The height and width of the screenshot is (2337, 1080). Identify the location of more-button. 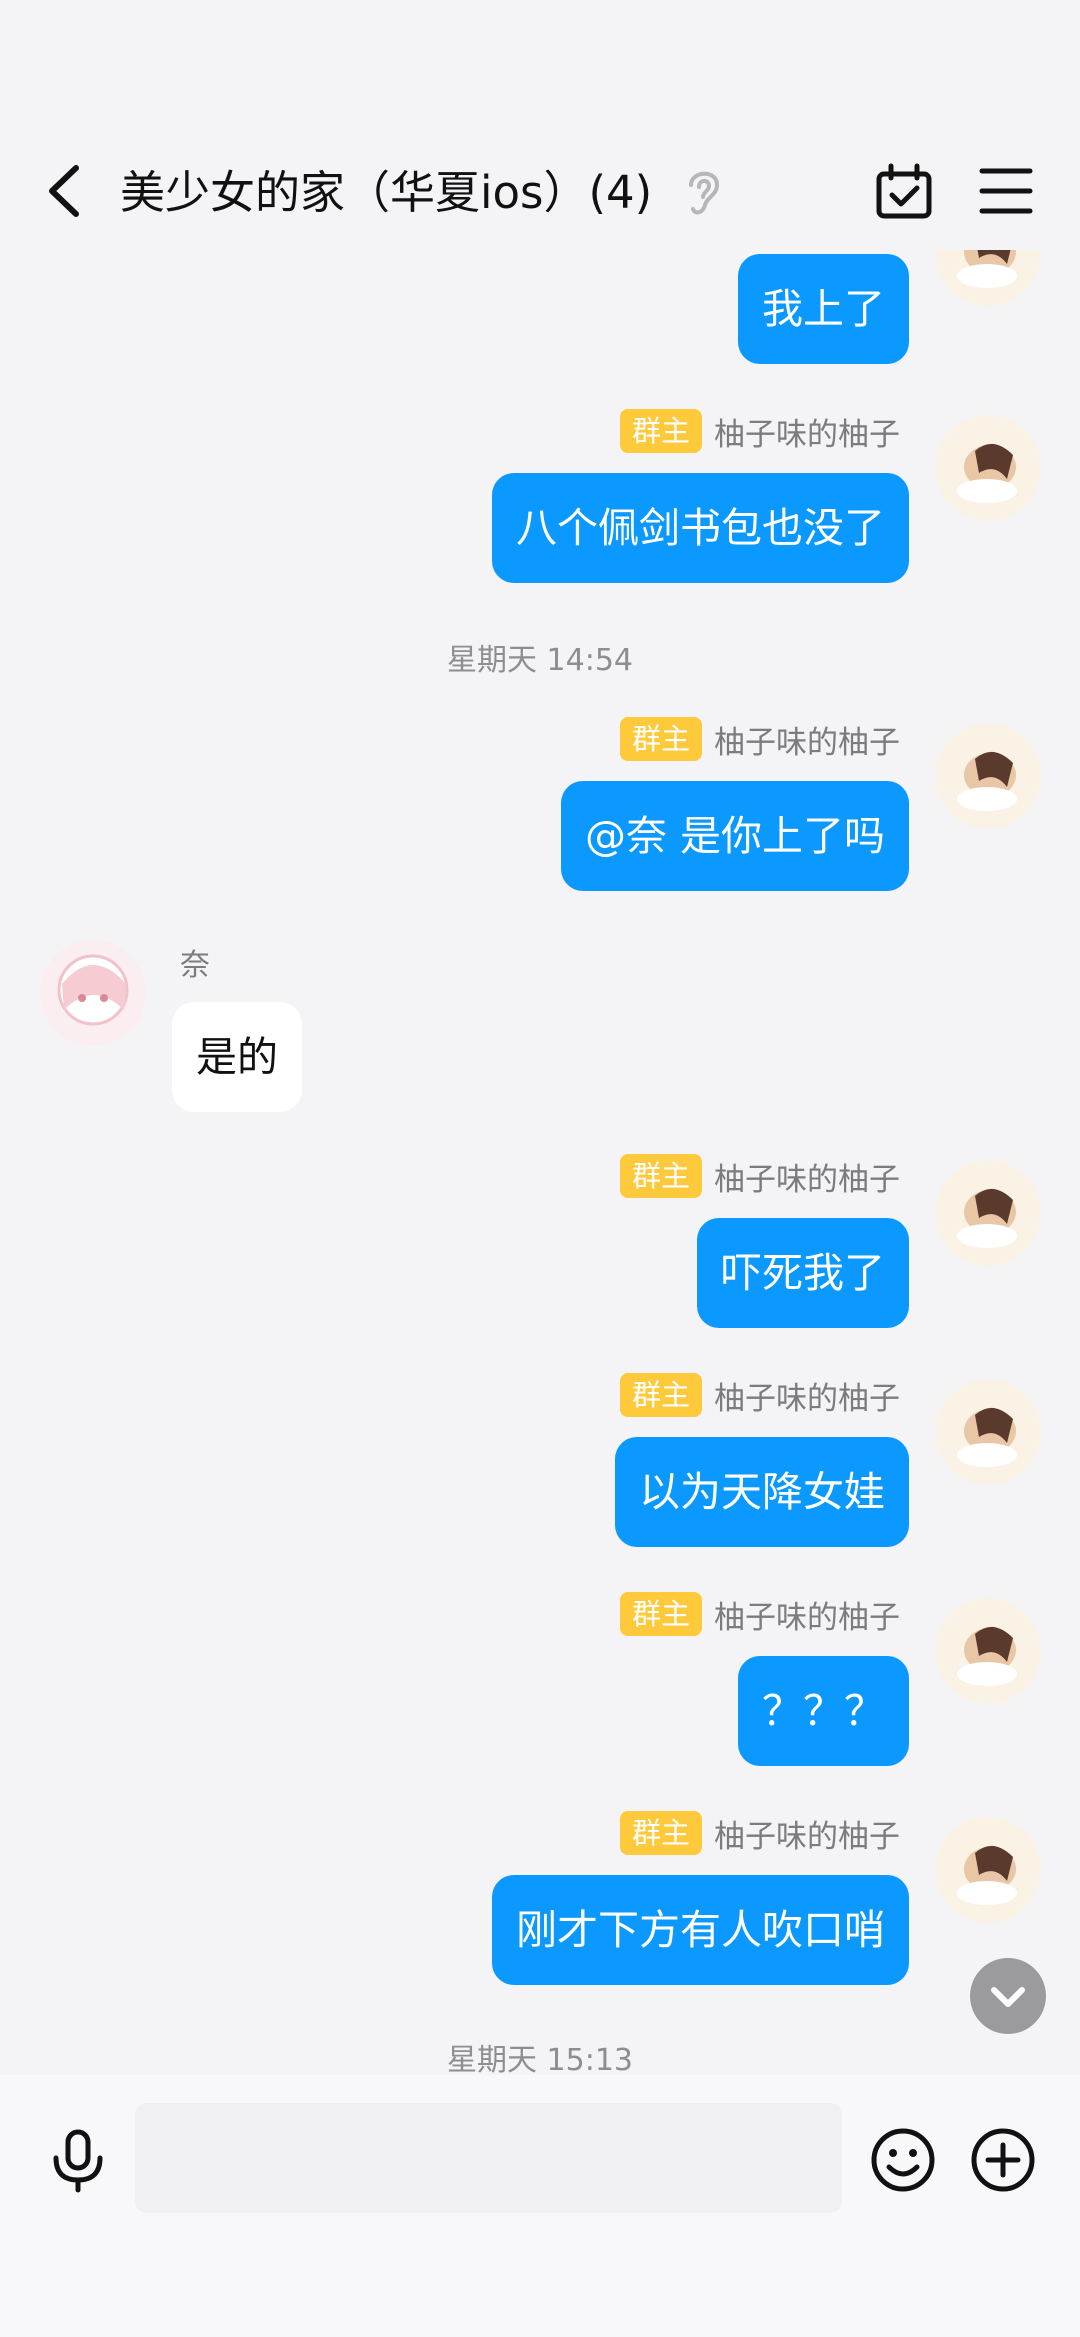
(1003, 2160).